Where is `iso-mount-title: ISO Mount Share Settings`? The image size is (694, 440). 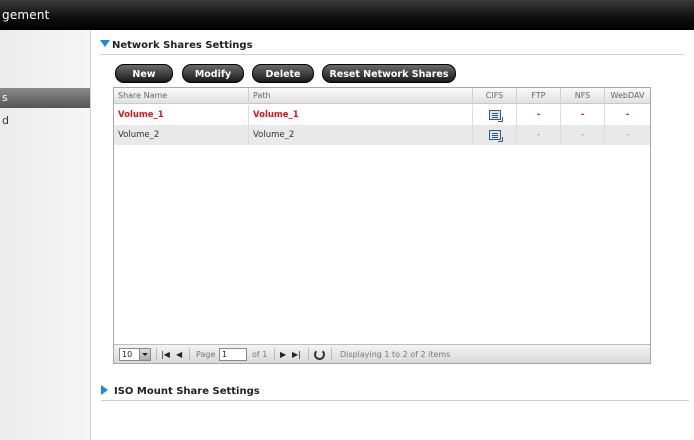
iso-mount-title: ISO Mount Share Settings is located at coordinates (187, 391).